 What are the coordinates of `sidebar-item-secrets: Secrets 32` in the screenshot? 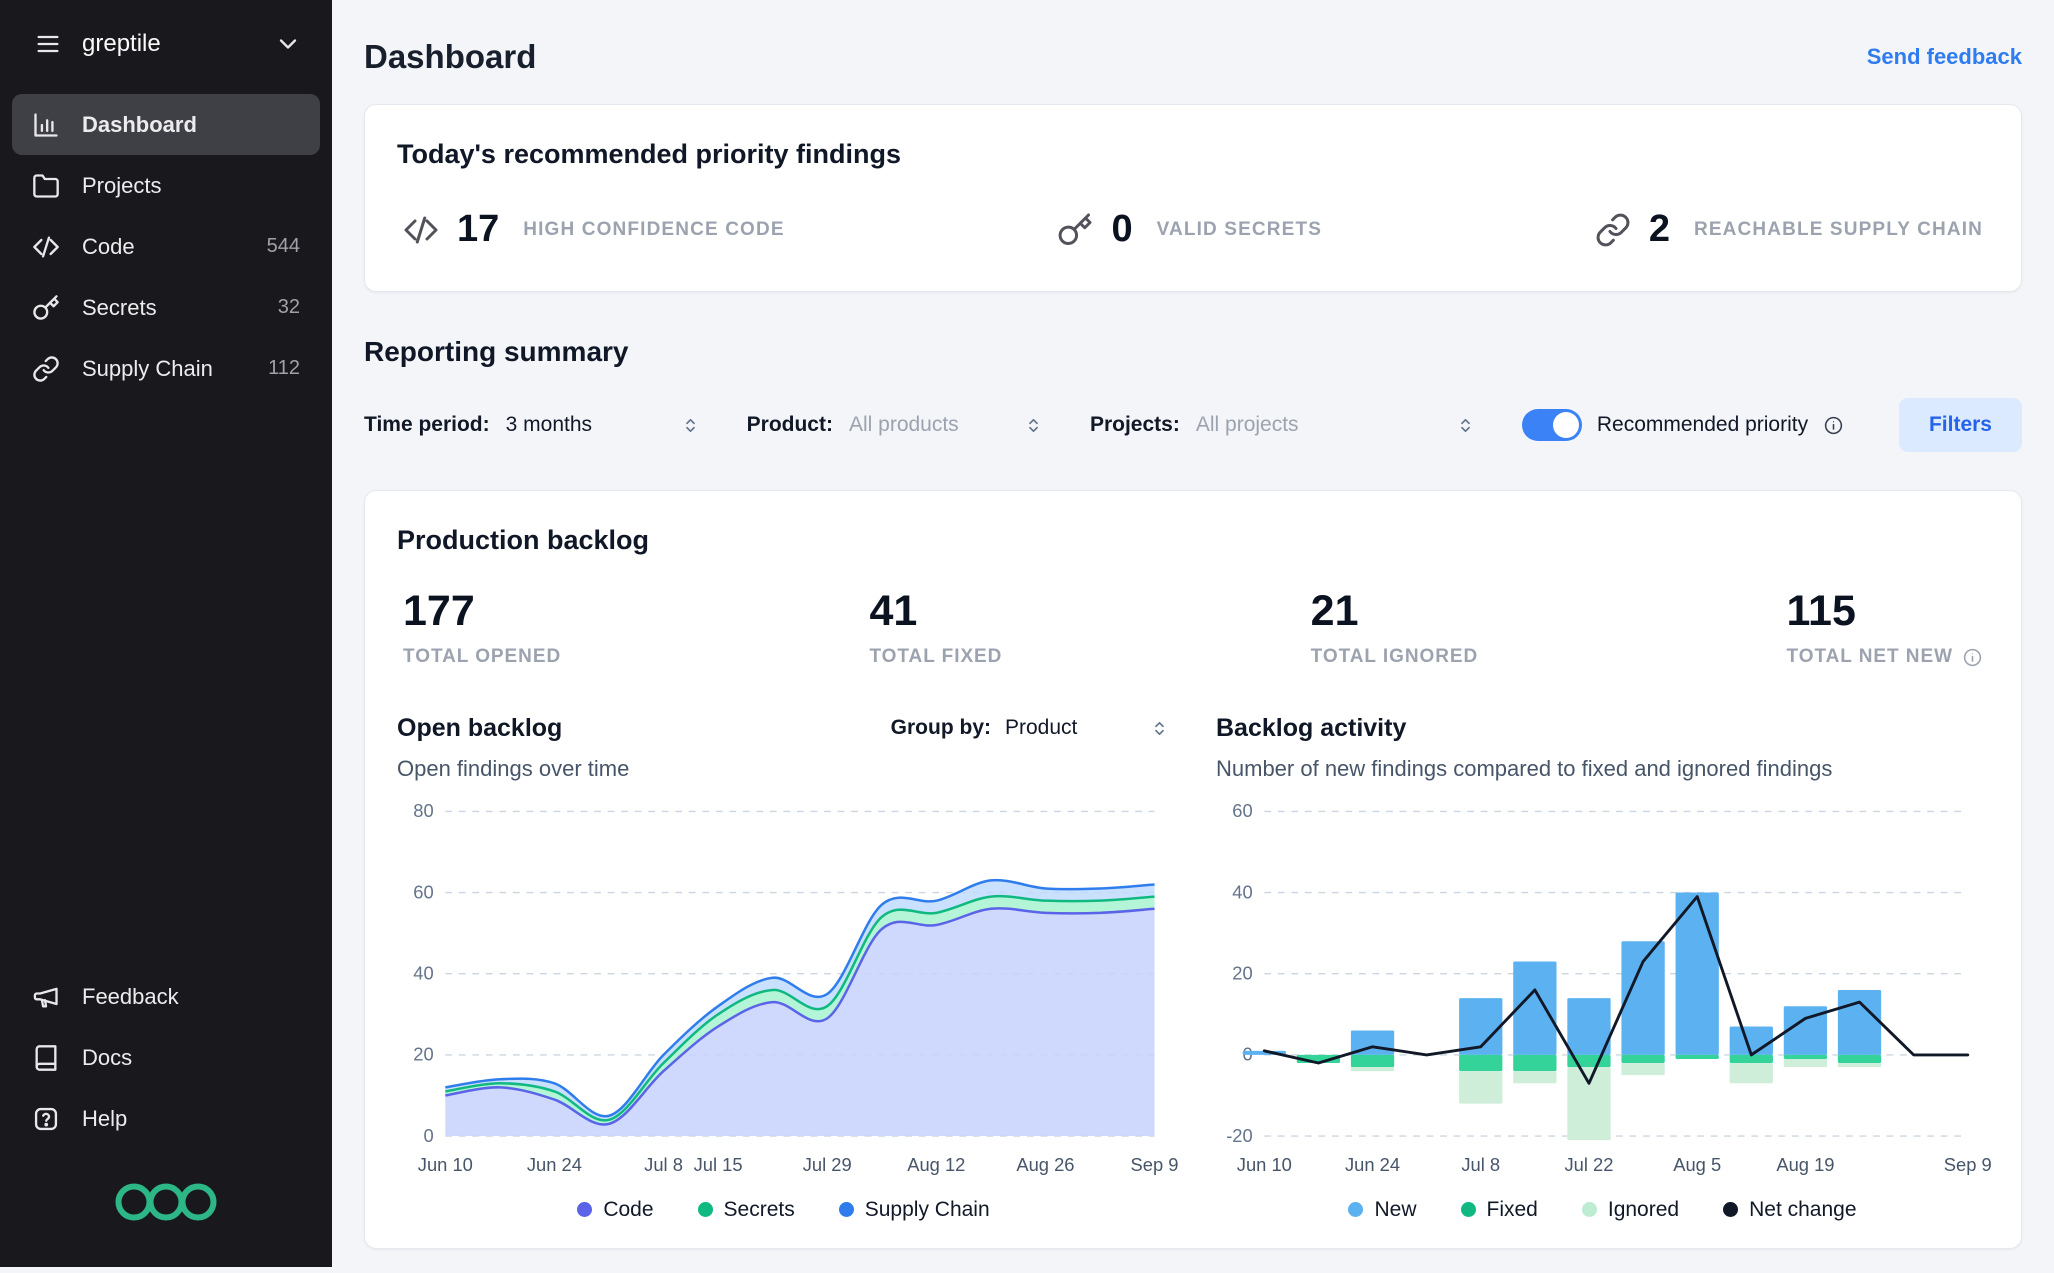 It's located at (166, 307).